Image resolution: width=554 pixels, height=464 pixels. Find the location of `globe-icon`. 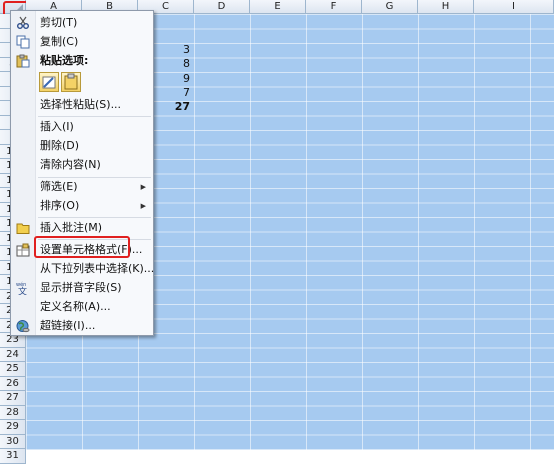

globe-icon is located at coordinates (23, 326).